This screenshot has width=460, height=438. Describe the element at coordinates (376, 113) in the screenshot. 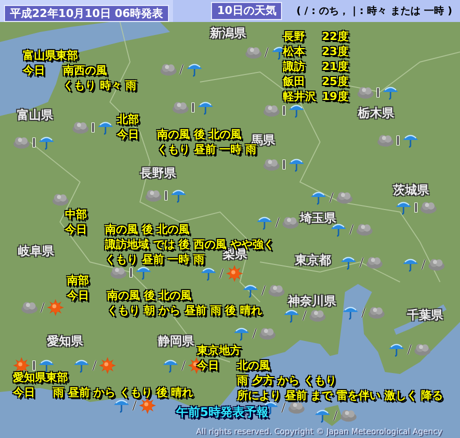

I see `prefecture-label: 栃木県` at that location.